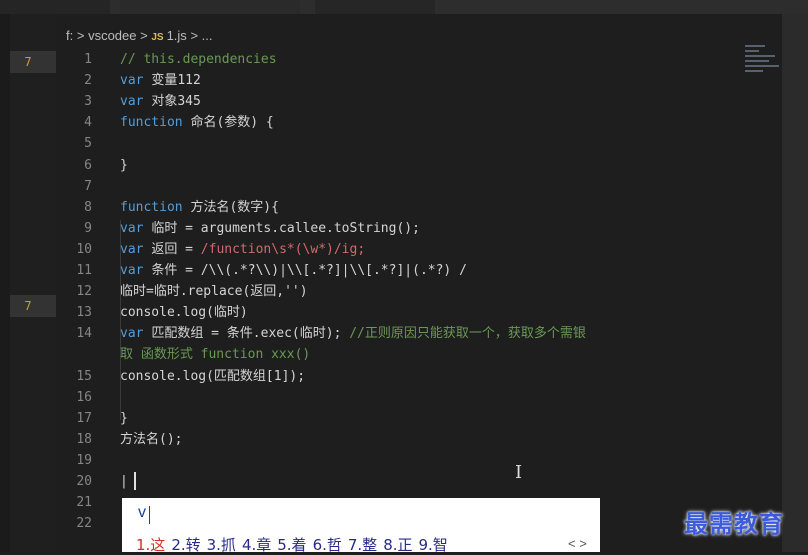 This screenshot has width=808, height=555. What do you see at coordinates (176, 102) in the screenshot?
I see `code-token: 对象345` at bounding box center [176, 102].